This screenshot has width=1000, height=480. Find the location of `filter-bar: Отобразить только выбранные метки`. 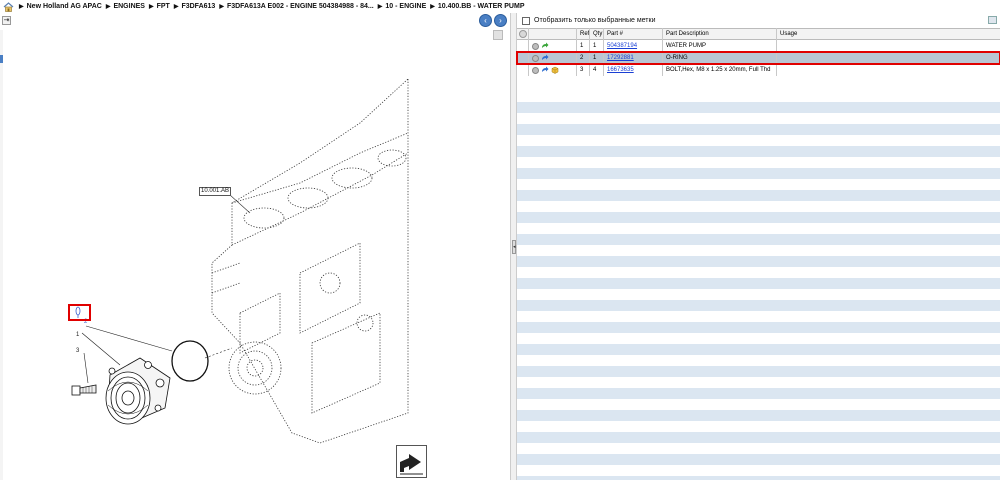

filter-bar: Отобразить только выбранные метки is located at coordinates (758, 20).